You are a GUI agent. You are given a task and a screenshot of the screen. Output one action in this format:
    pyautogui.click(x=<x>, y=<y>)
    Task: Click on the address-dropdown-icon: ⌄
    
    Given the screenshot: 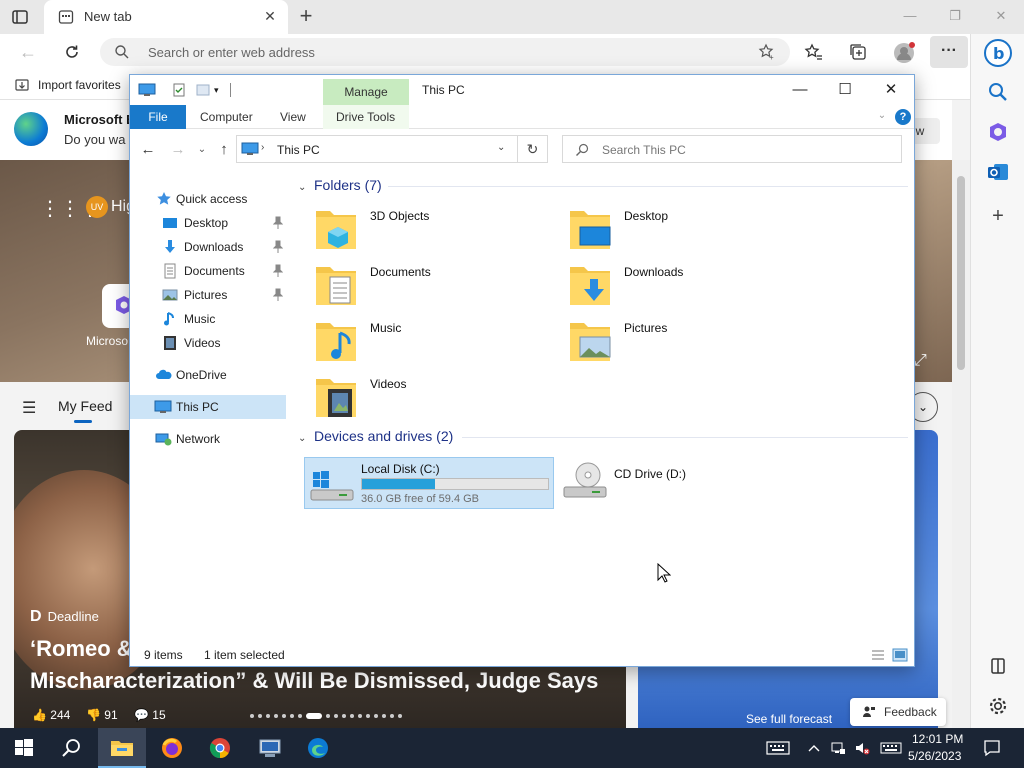 What is the action you would take?
    pyautogui.click(x=501, y=147)
    